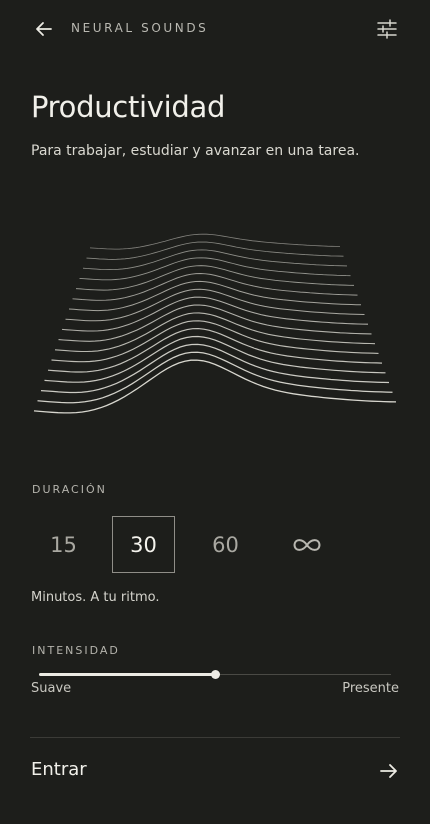 The width and height of the screenshot is (430, 824). Describe the element at coordinates (215, 29) in the screenshot. I see `top-bar: NEURAL SOUNDS` at that location.